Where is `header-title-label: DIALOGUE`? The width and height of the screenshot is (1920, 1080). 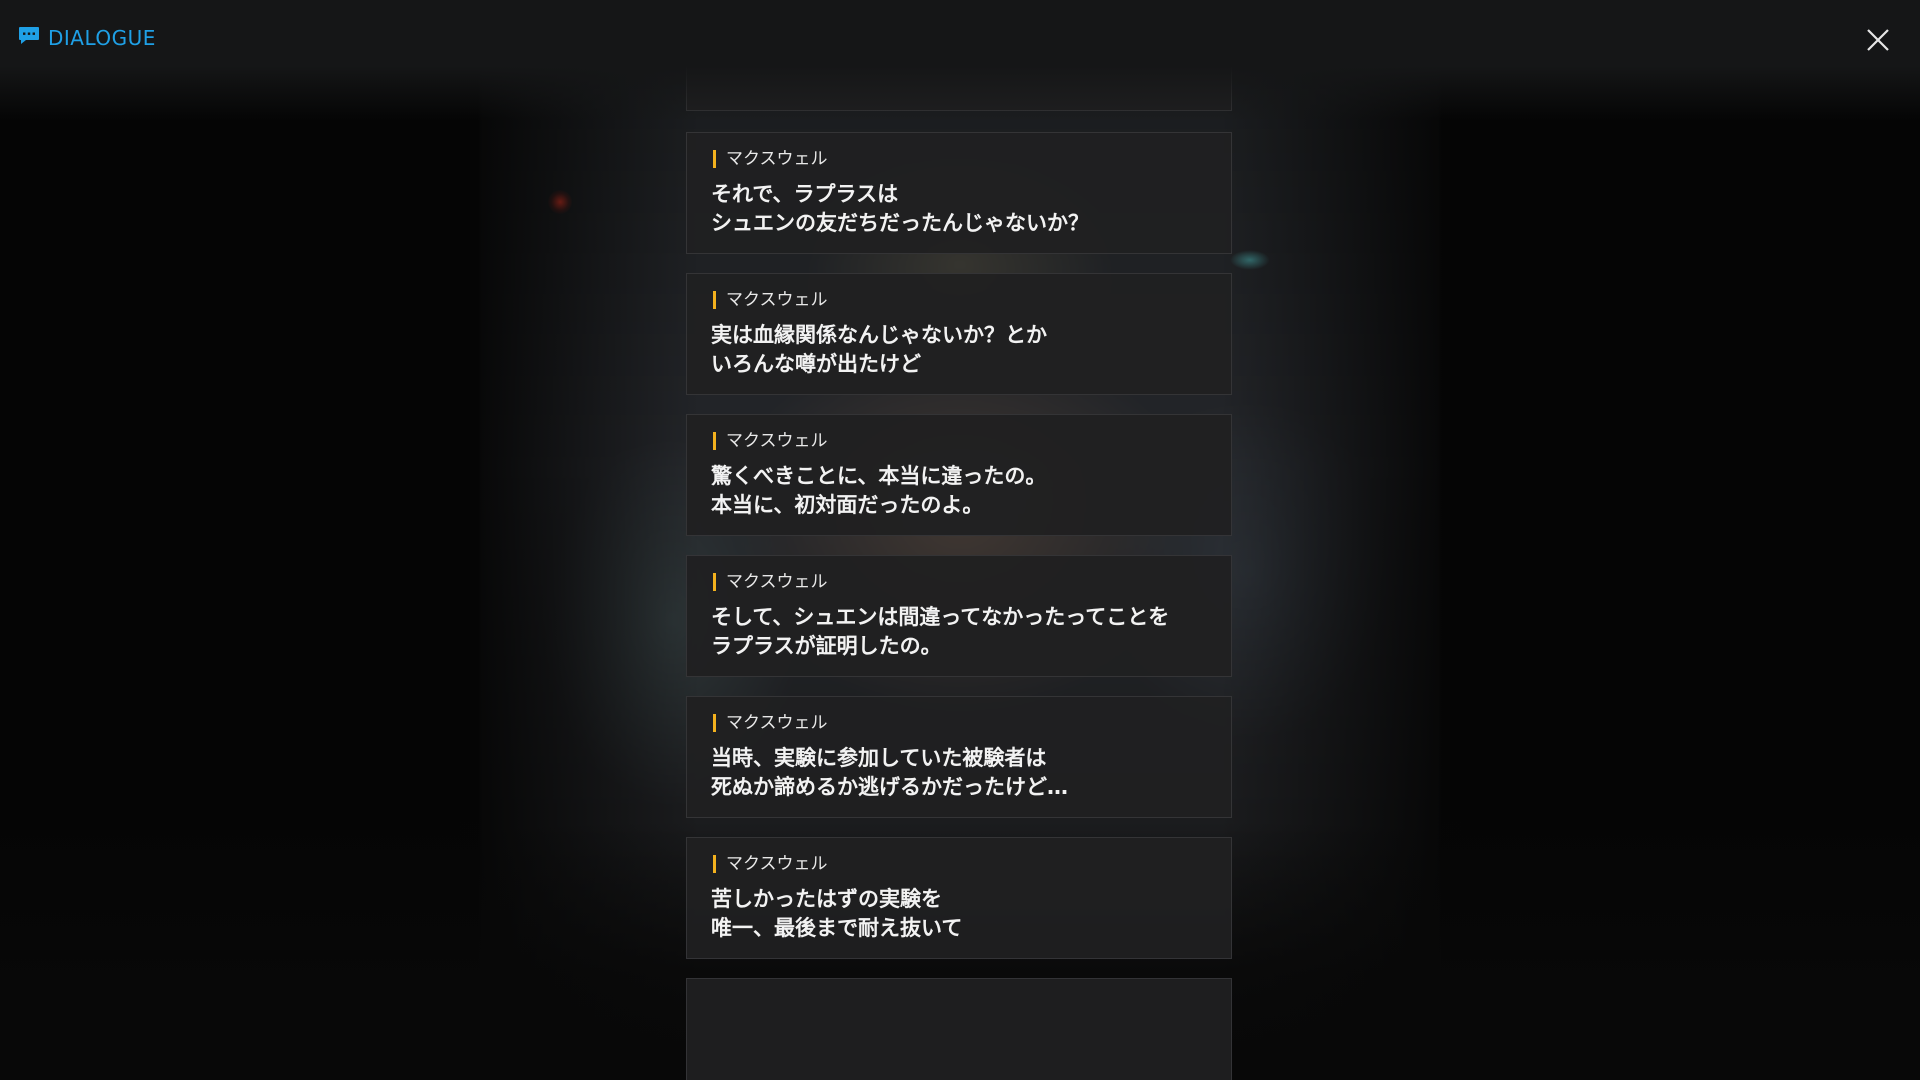
header-title-label: DIALOGUE is located at coordinates (102, 38).